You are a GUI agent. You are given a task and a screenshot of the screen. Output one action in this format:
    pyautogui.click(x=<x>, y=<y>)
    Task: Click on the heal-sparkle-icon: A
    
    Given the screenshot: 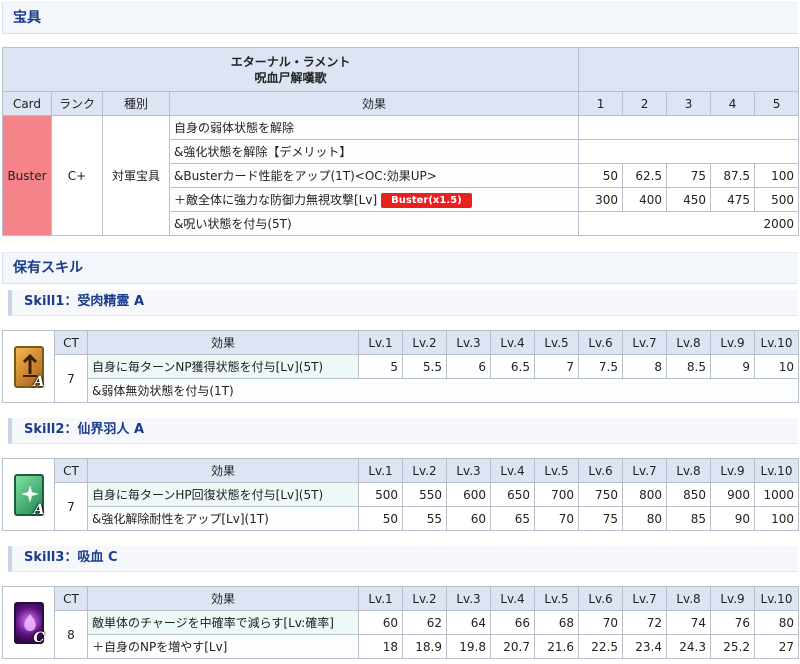 What is the action you would take?
    pyautogui.click(x=29, y=495)
    